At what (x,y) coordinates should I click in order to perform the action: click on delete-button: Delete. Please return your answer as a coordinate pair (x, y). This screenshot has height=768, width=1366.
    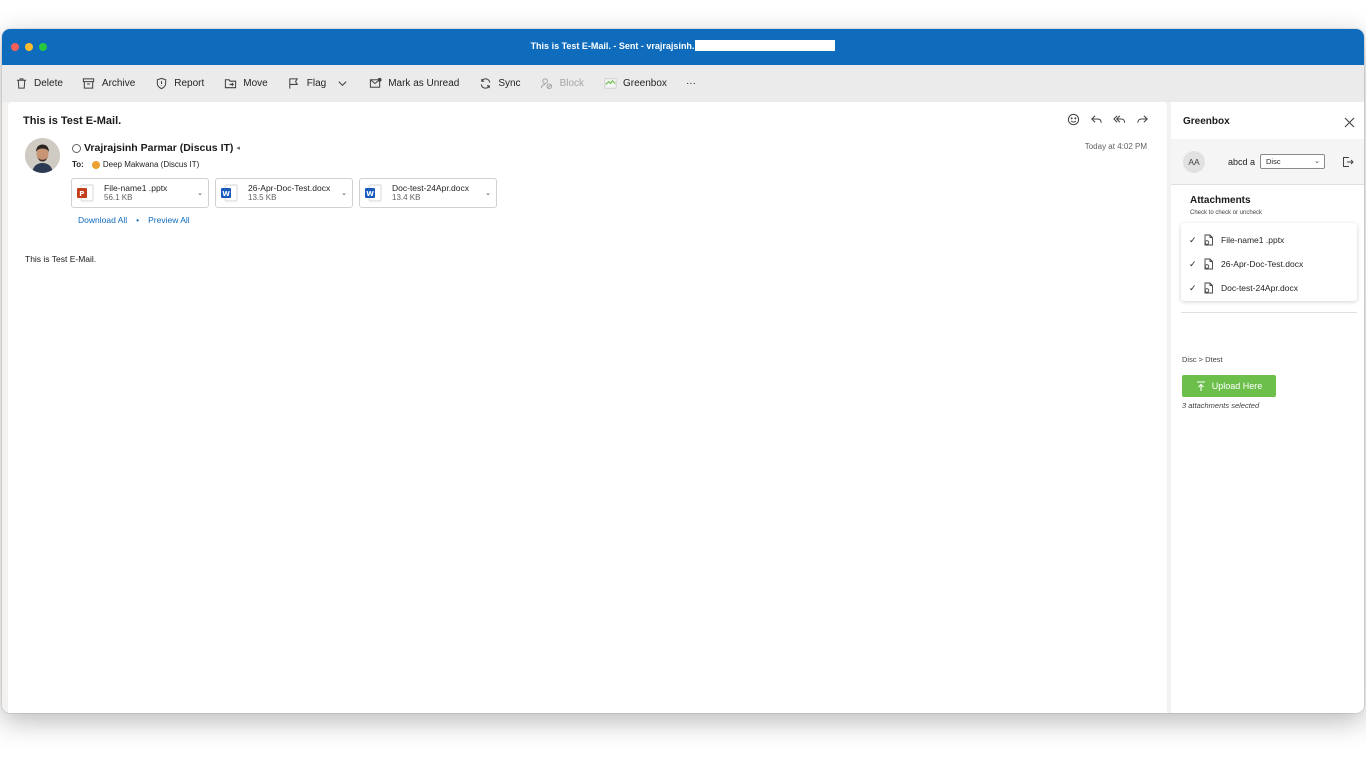
    Looking at the image, I should click on (43, 84).